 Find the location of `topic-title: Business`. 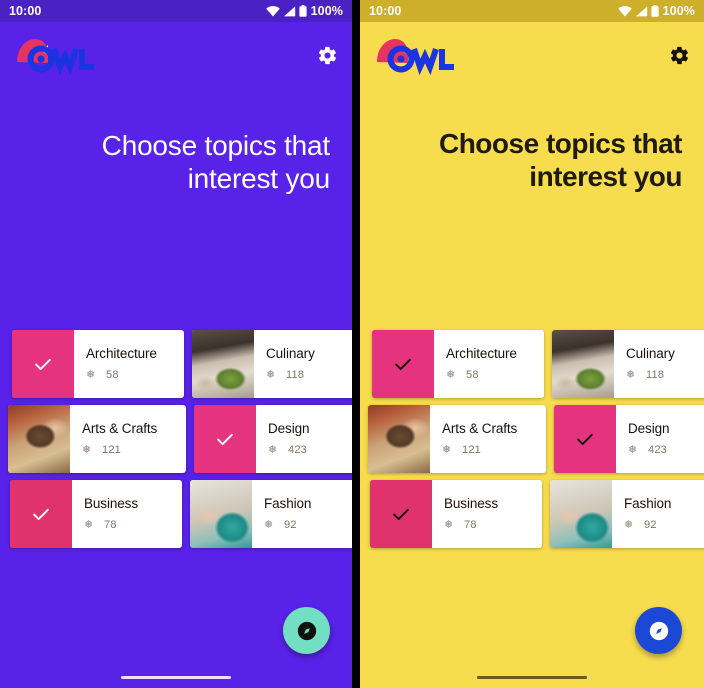

topic-title: Business is located at coordinates (471, 503).